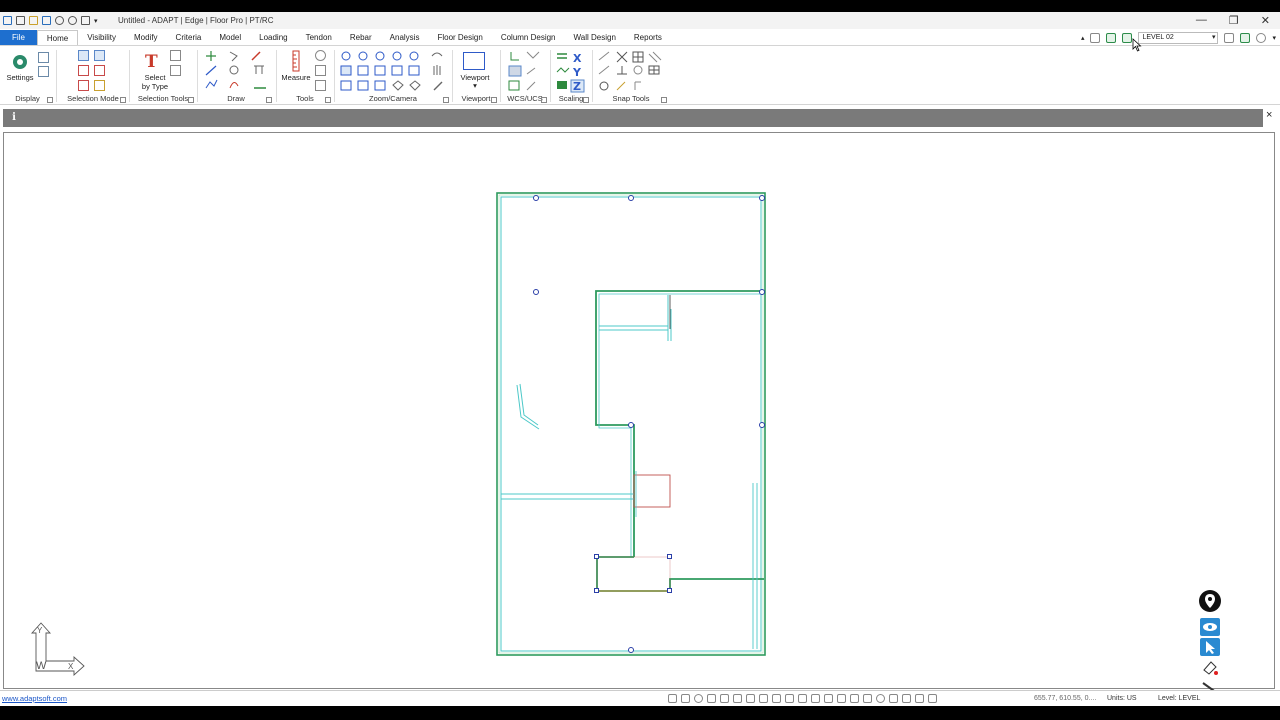 The height and width of the screenshot is (720, 1280). What do you see at coordinates (711, 698) in the screenshot?
I see `status-cross-icon` at bounding box center [711, 698].